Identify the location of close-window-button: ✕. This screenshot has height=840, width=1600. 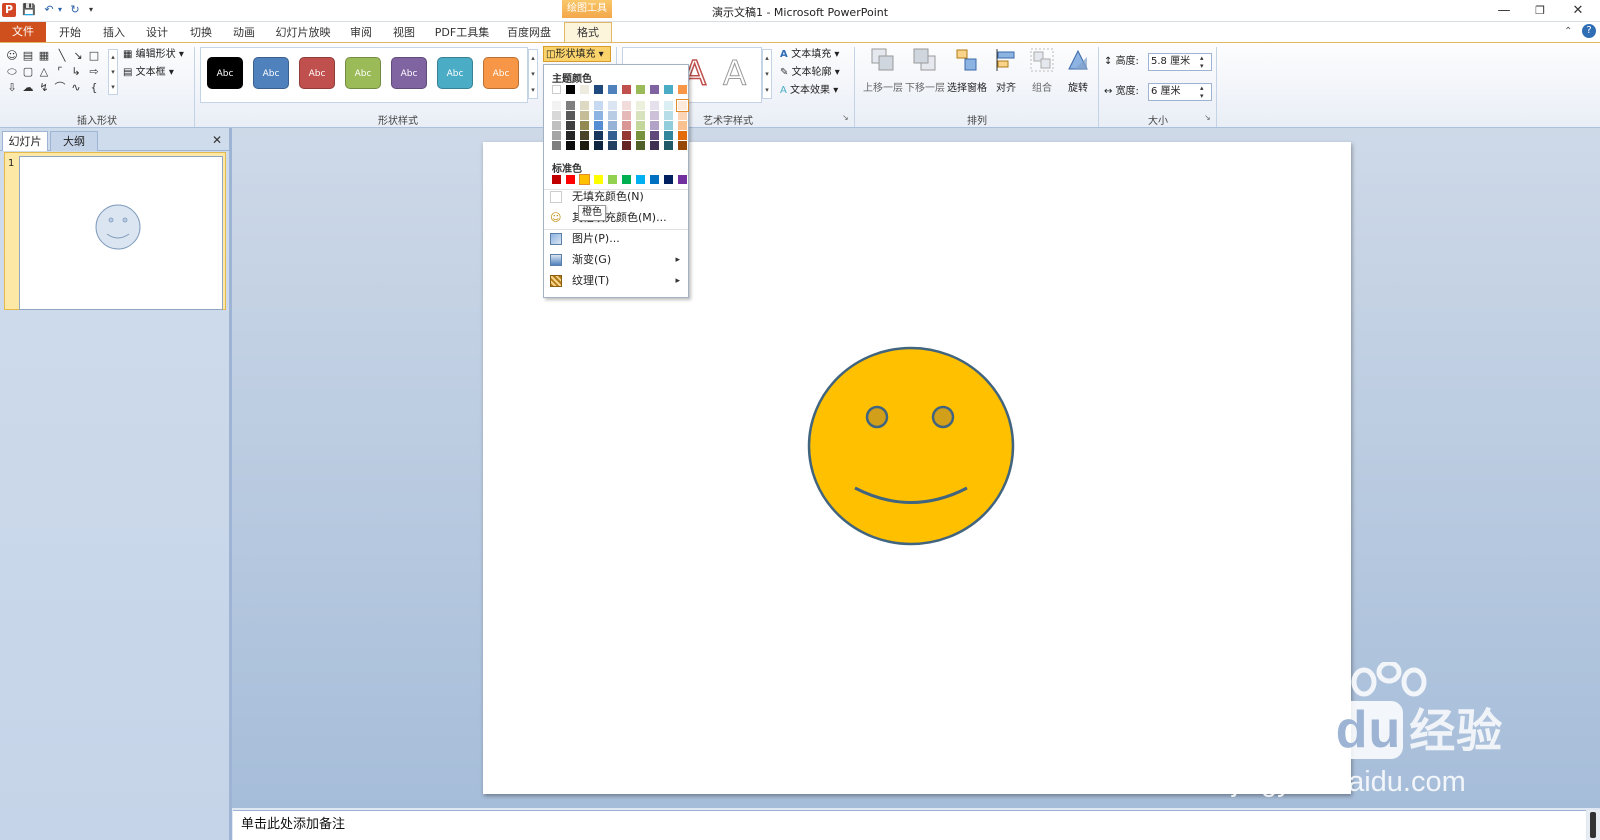
(1578, 11).